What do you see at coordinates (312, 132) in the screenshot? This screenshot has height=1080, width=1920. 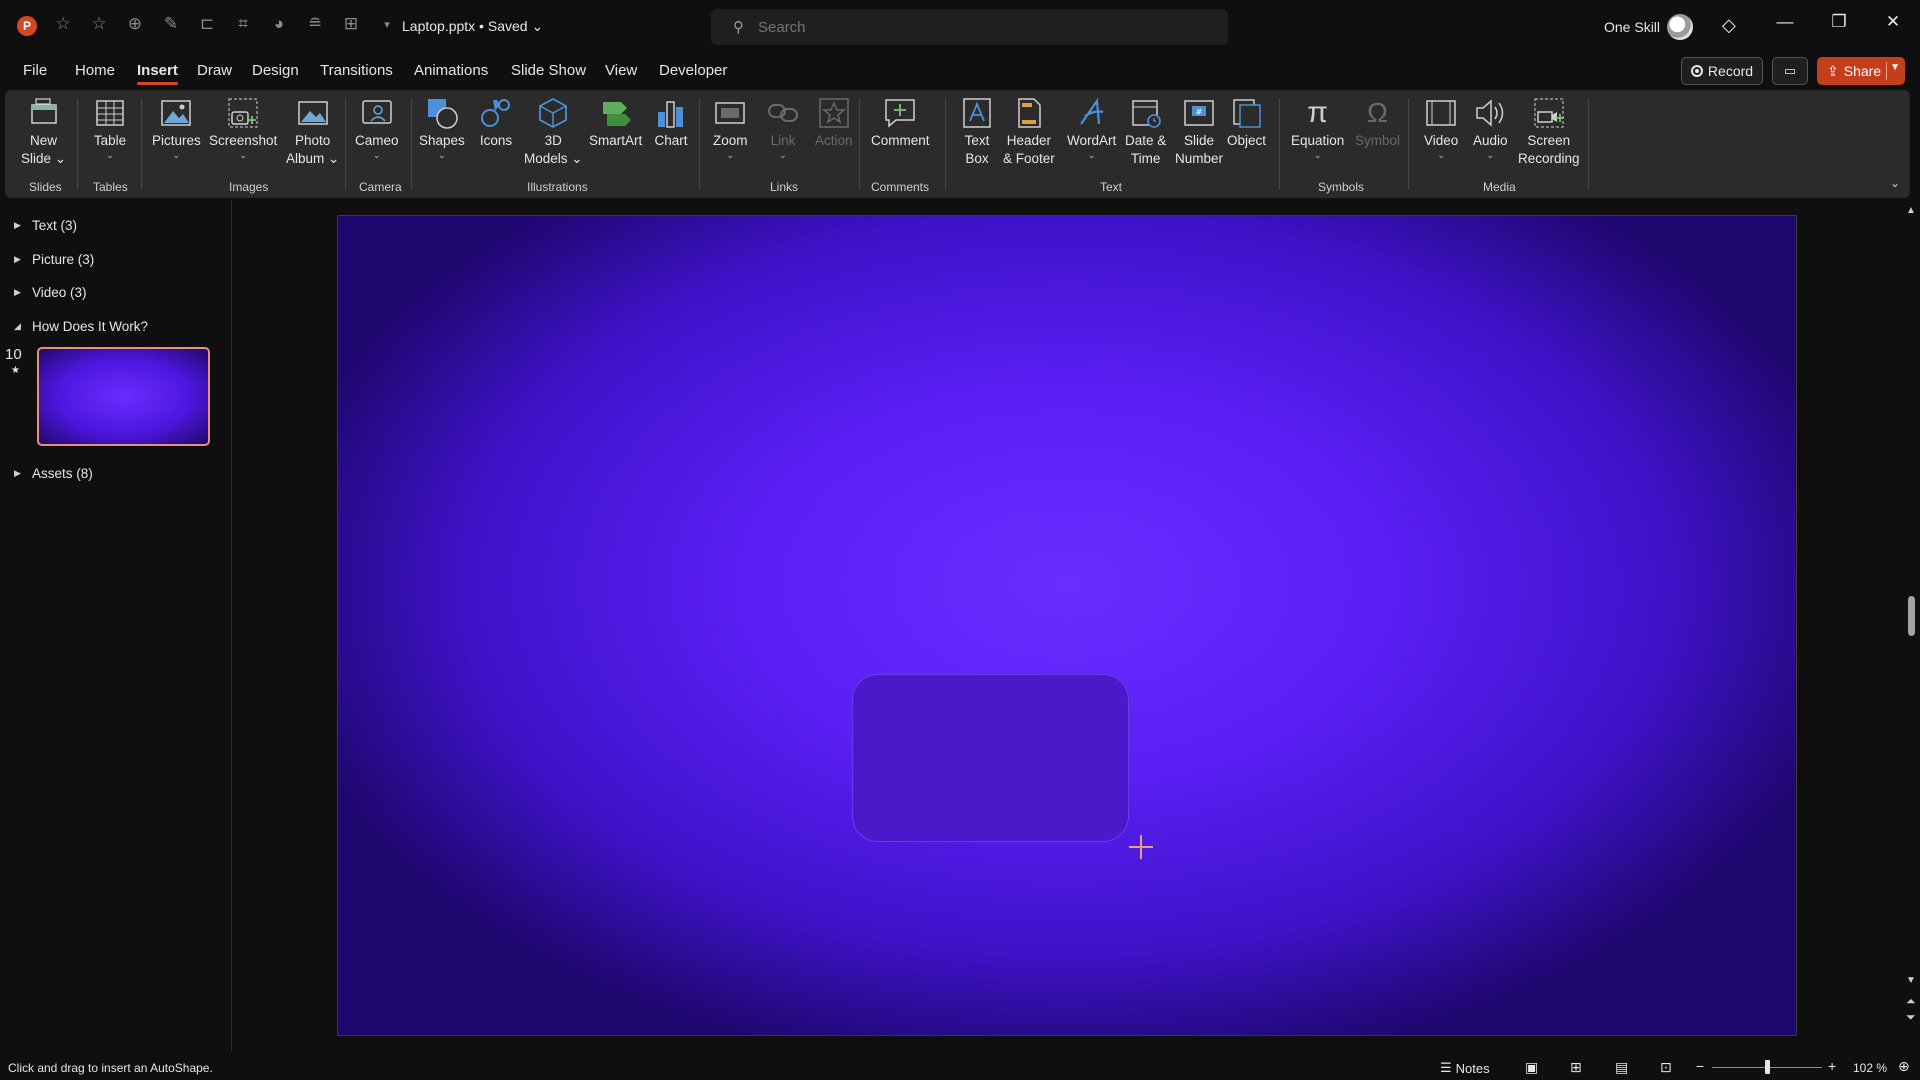 I see `photo-album-button: Photo Album ⌄` at bounding box center [312, 132].